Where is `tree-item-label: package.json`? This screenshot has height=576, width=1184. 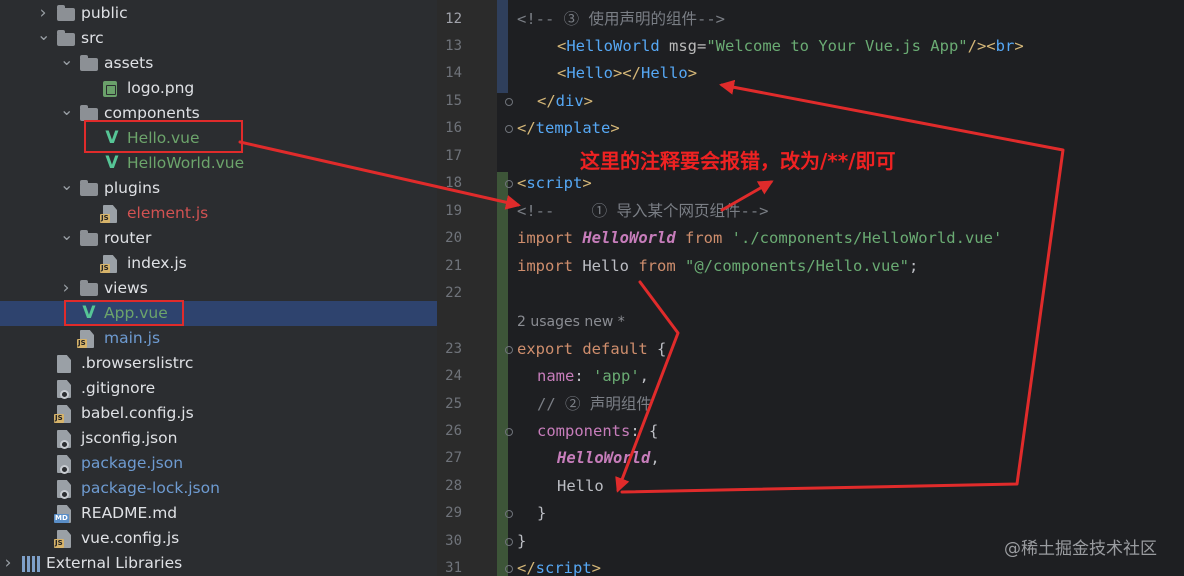 tree-item-label: package.json is located at coordinates (132, 463).